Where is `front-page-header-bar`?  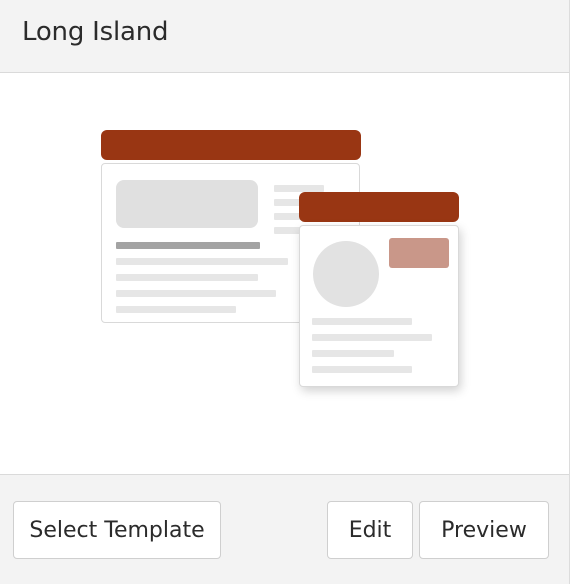
front-page-header-bar is located at coordinates (379, 207).